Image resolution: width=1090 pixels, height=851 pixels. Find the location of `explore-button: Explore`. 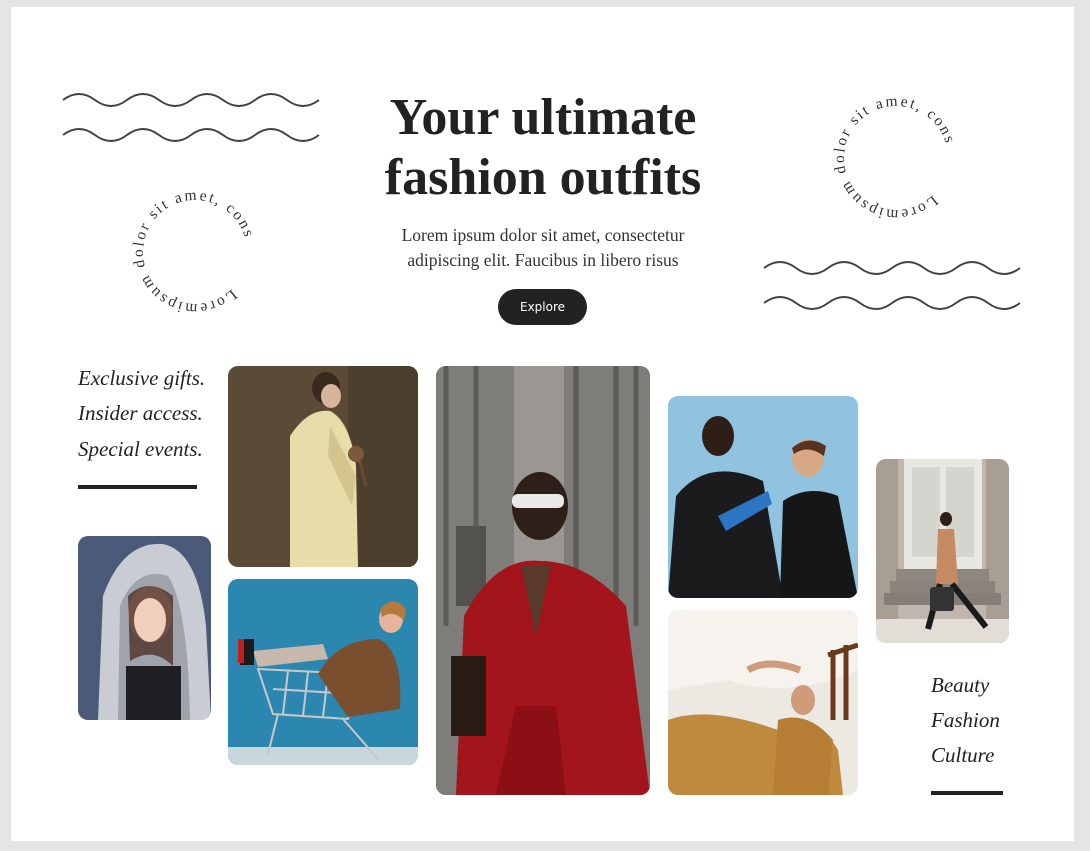

explore-button: Explore is located at coordinates (542, 307).